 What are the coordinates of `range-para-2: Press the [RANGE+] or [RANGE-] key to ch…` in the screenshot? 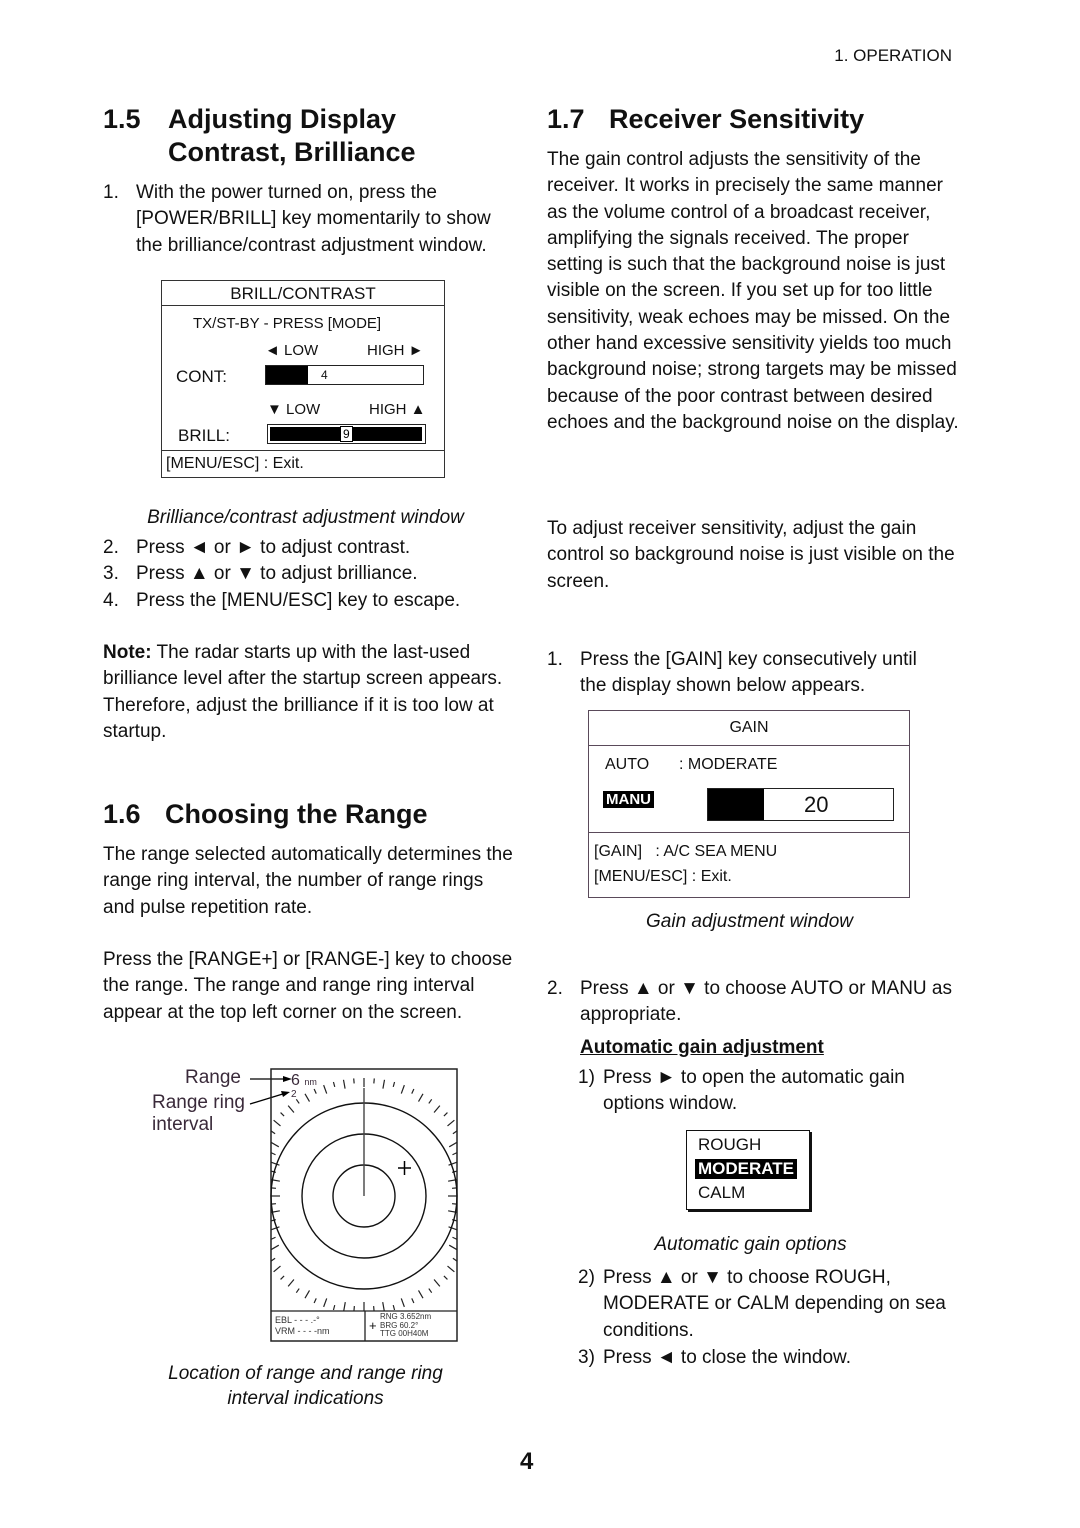 It's located at (308, 986).